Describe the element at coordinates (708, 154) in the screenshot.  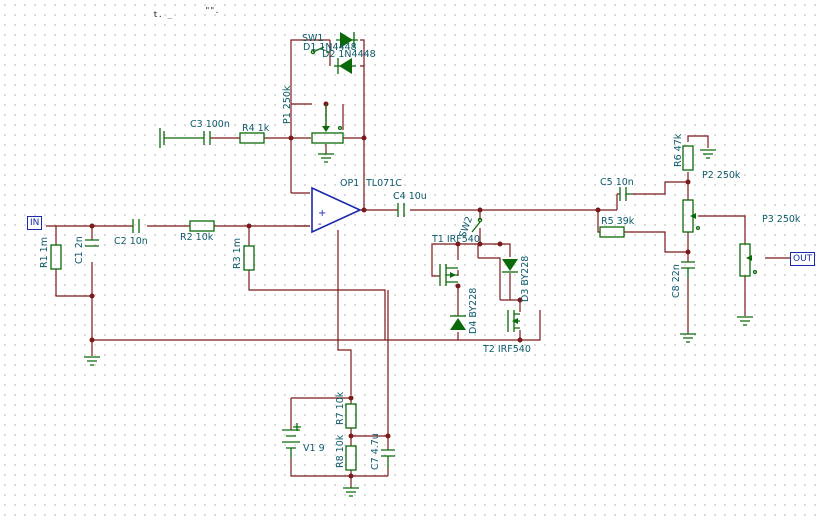
I see `ground-symbol-r6` at that location.